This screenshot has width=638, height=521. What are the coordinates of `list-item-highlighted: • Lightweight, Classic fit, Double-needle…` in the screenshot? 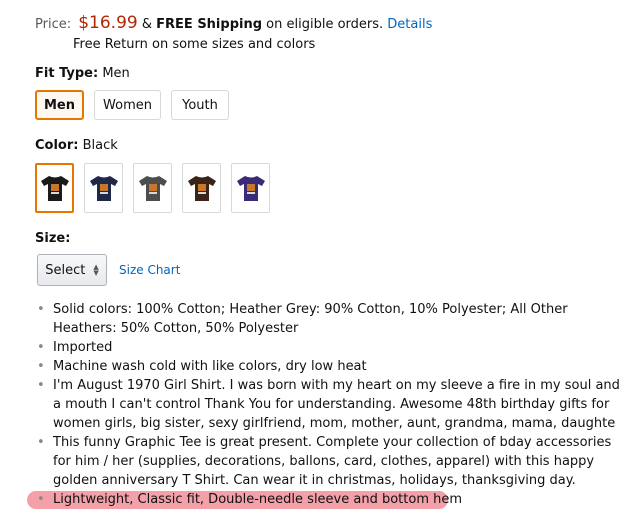 It's located at (327, 499).